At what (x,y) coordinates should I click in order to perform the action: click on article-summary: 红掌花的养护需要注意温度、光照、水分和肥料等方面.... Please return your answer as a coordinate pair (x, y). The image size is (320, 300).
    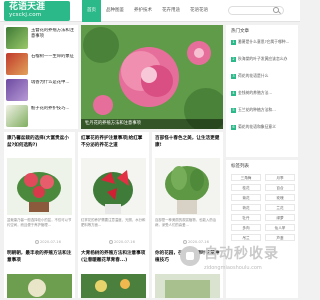
    Looking at the image, I should click on (113, 222).